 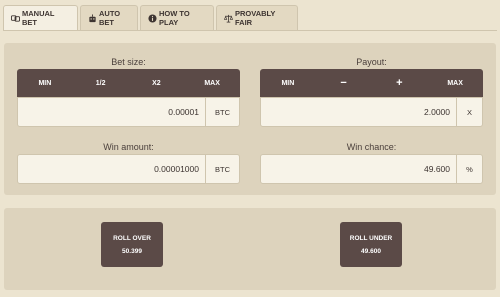 I want to click on payout-input: 2.0000, so click(x=358, y=112).